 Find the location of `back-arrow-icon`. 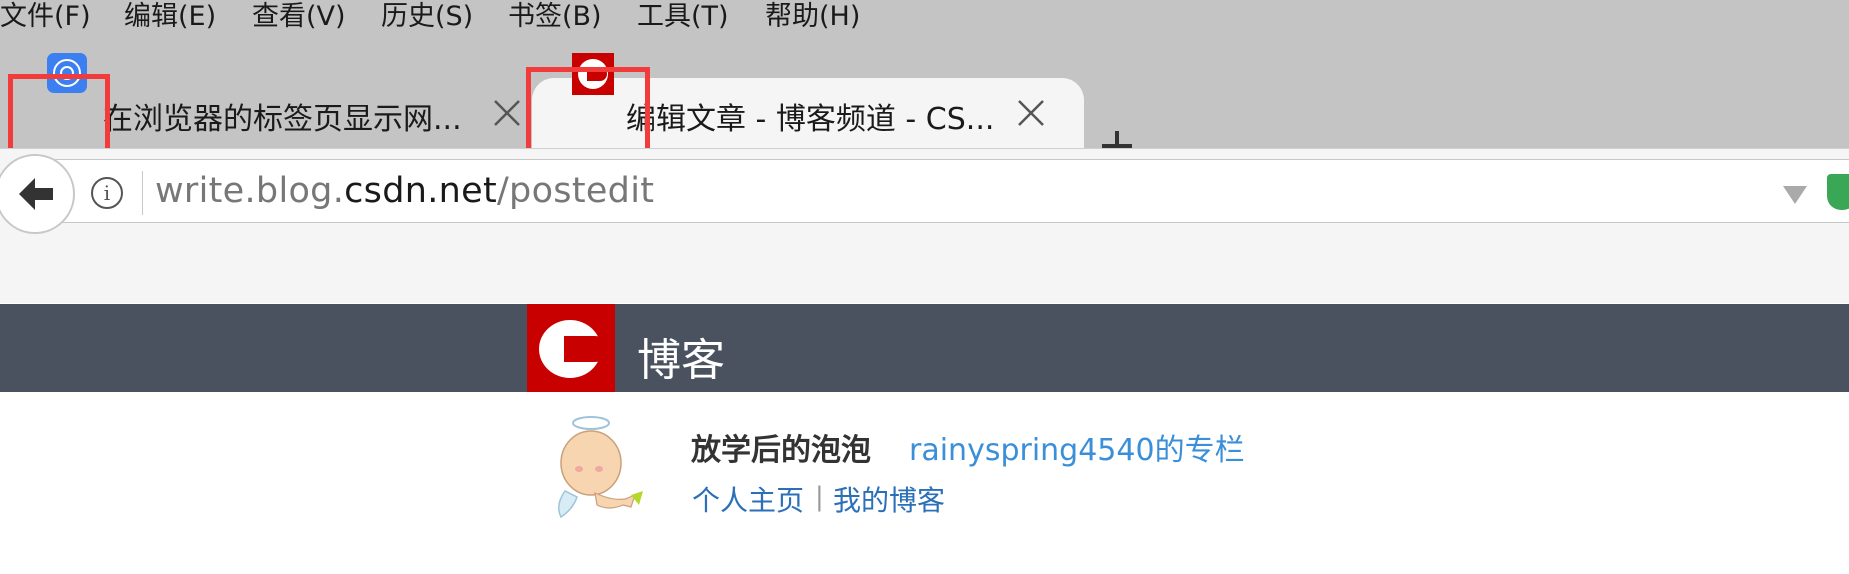

back-arrow-icon is located at coordinates (36, 194).